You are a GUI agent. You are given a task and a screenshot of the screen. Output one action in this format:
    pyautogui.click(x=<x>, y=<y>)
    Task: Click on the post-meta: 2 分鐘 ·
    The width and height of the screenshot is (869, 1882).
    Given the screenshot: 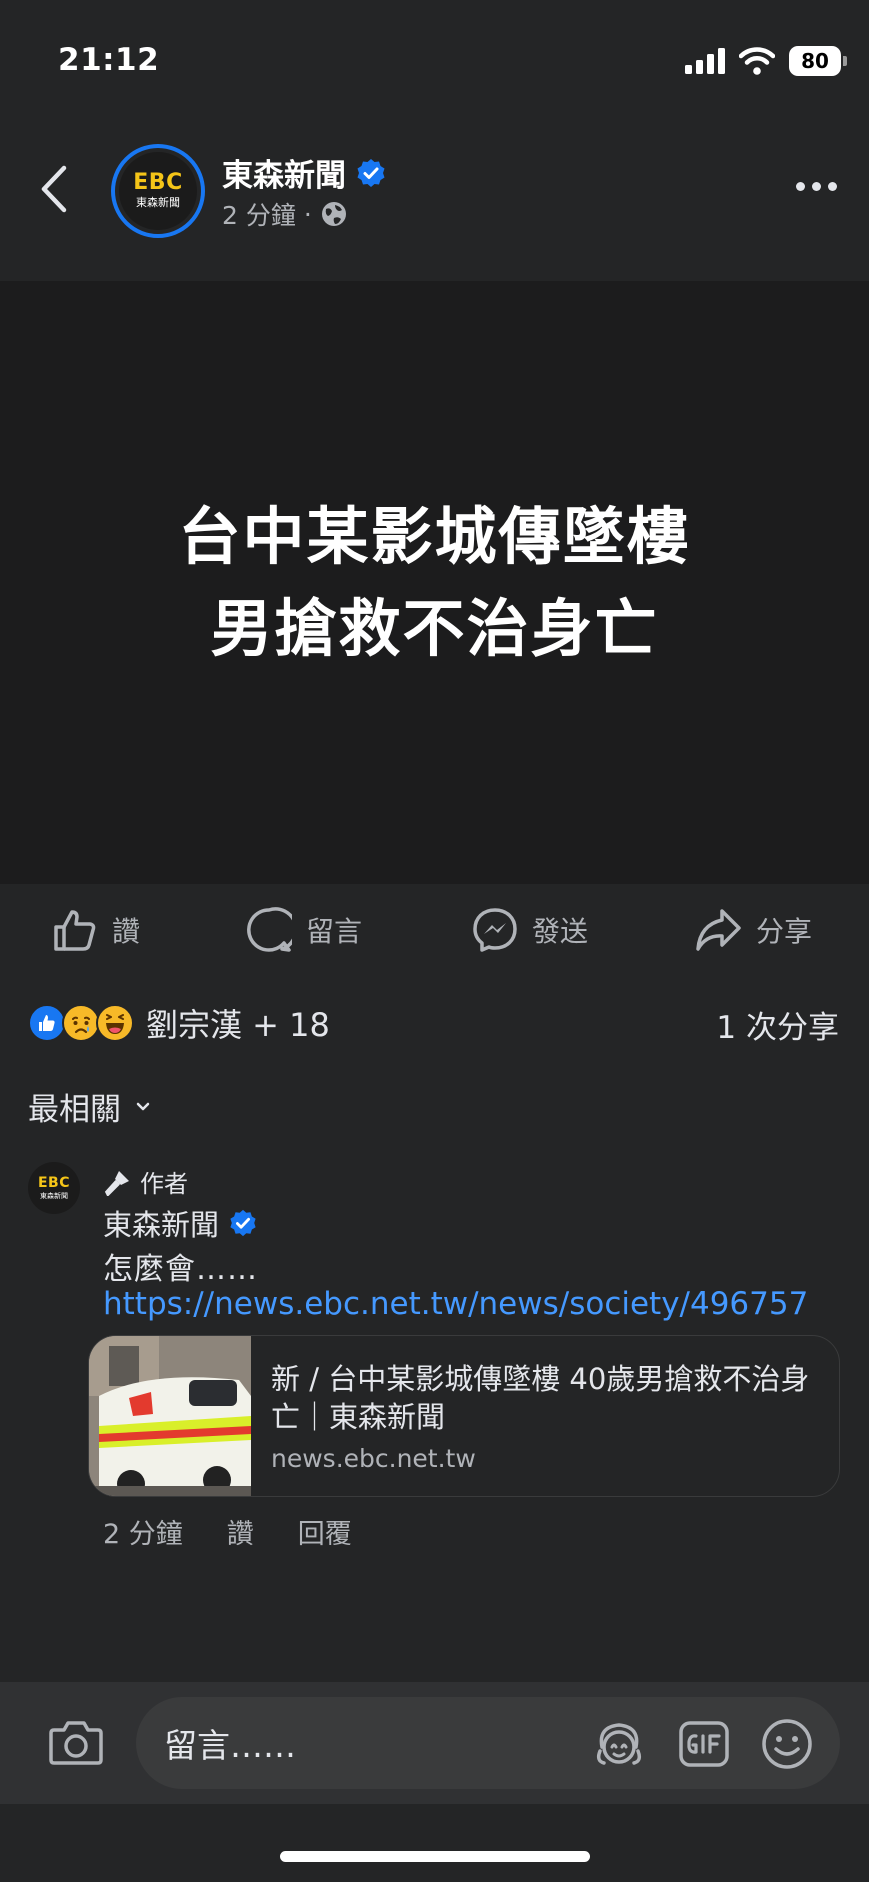 What is the action you would take?
    pyautogui.click(x=285, y=214)
    